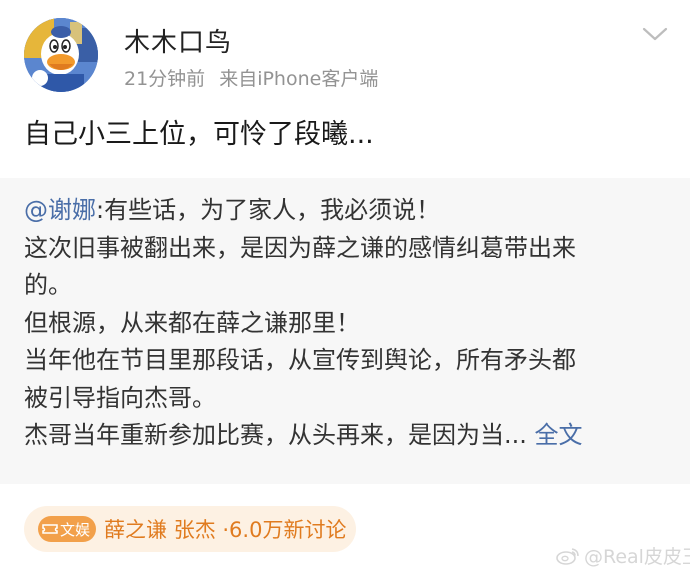 The width and height of the screenshot is (690, 574). What do you see at coordinates (268, 210) in the screenshot?
I see `repost-line-text: :有些话，为了家人，我必须说！` at bounding box center [268, 210].